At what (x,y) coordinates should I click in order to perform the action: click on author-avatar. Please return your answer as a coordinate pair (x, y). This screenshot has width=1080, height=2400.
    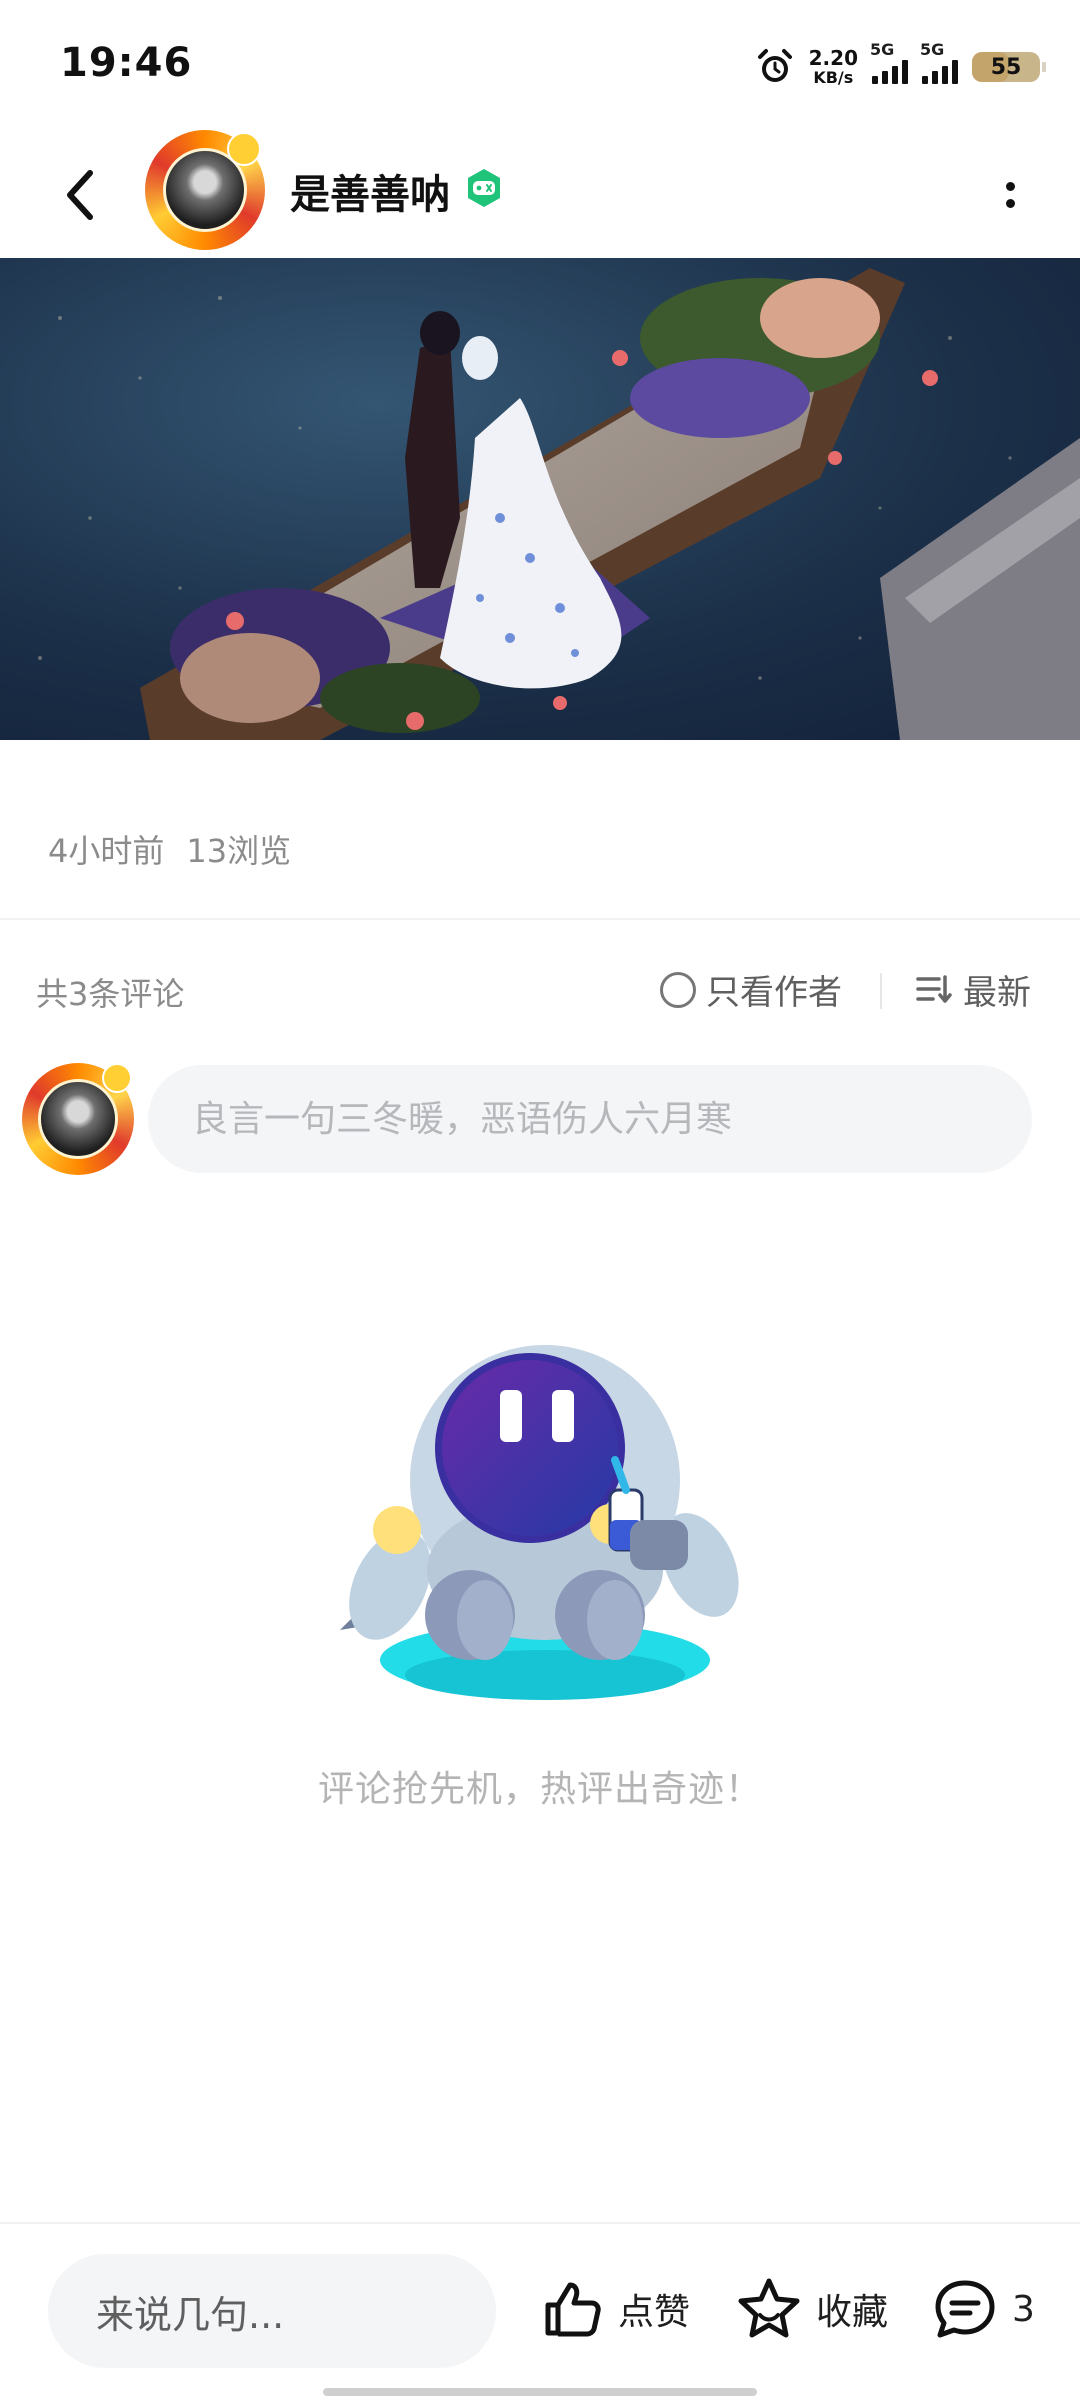
    Looking at the image, I should click on (205, 190).